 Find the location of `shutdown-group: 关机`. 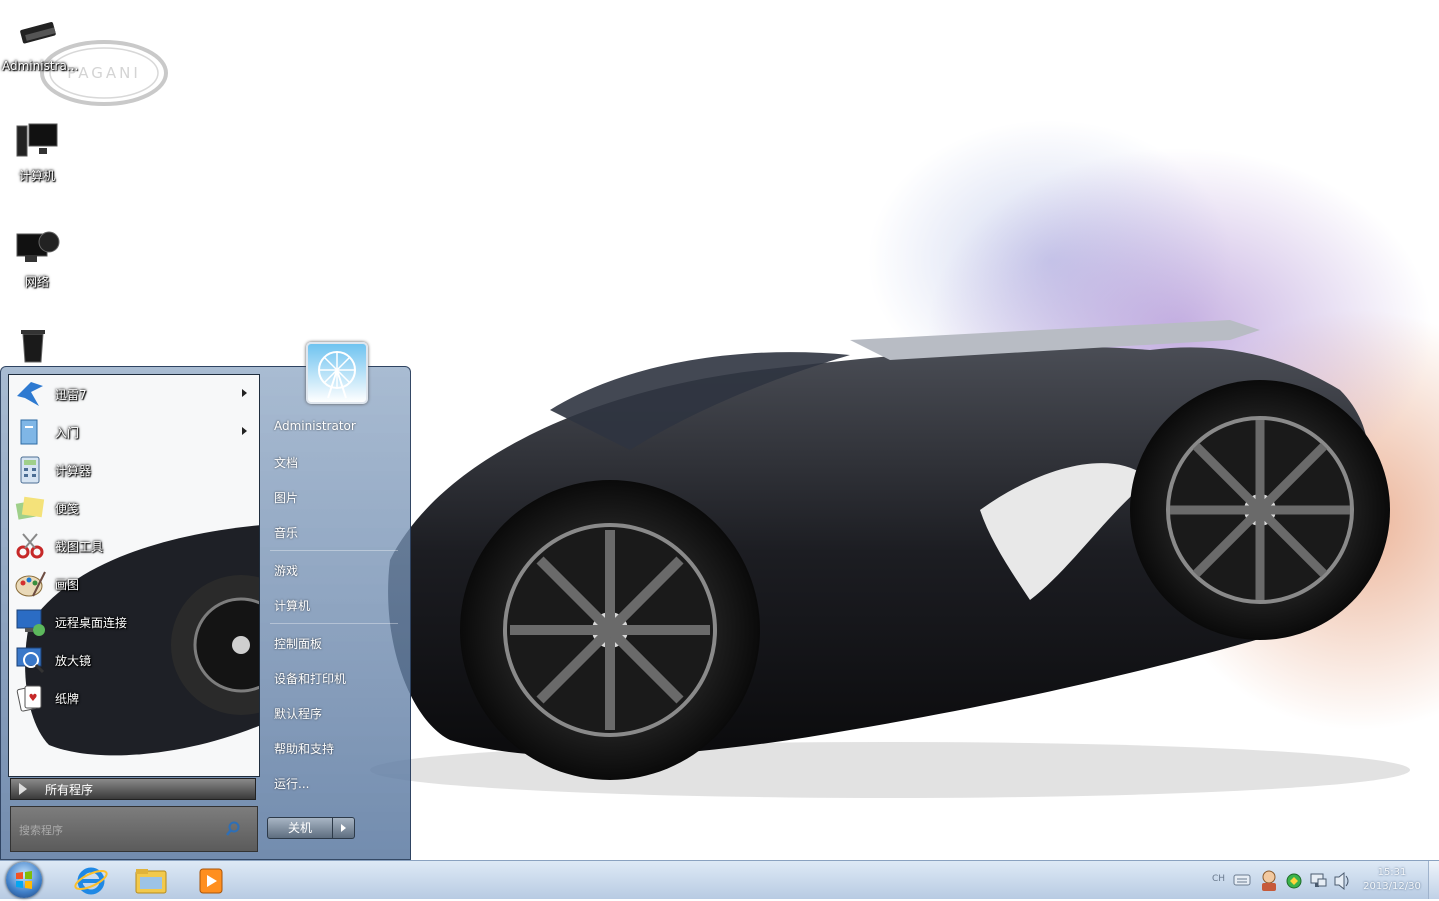

shutdown-group: 关机 is located at coordinates (312, 828).